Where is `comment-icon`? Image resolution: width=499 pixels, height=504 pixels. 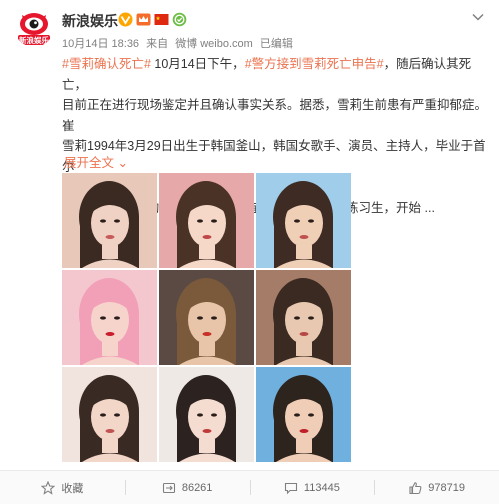
comment-icon is located at coordinates (290, 488).